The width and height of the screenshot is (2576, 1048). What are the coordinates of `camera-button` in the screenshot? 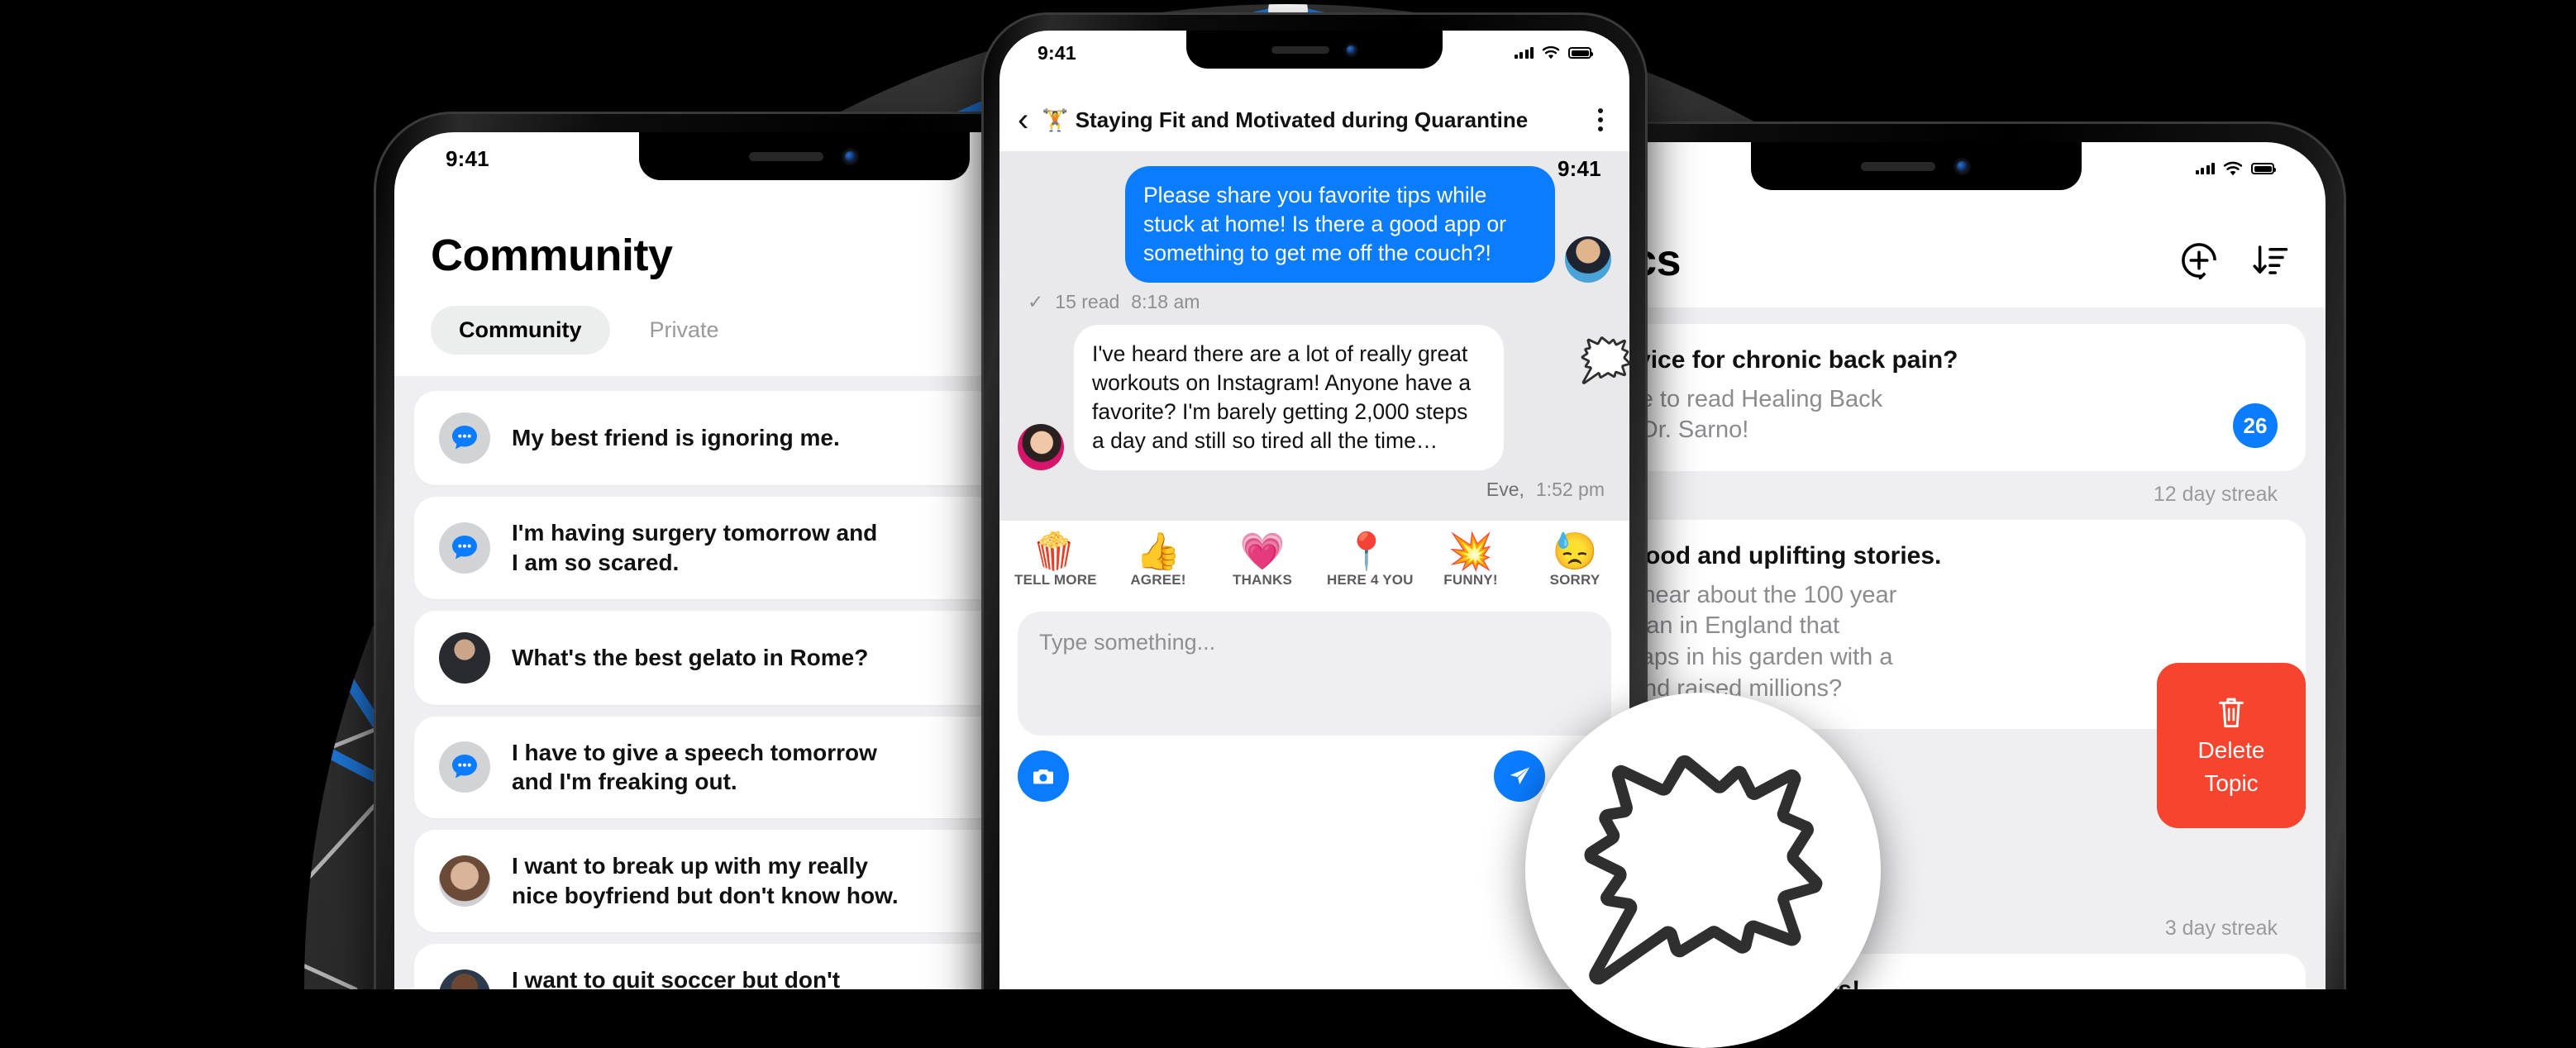 It's located at (1043, 776).